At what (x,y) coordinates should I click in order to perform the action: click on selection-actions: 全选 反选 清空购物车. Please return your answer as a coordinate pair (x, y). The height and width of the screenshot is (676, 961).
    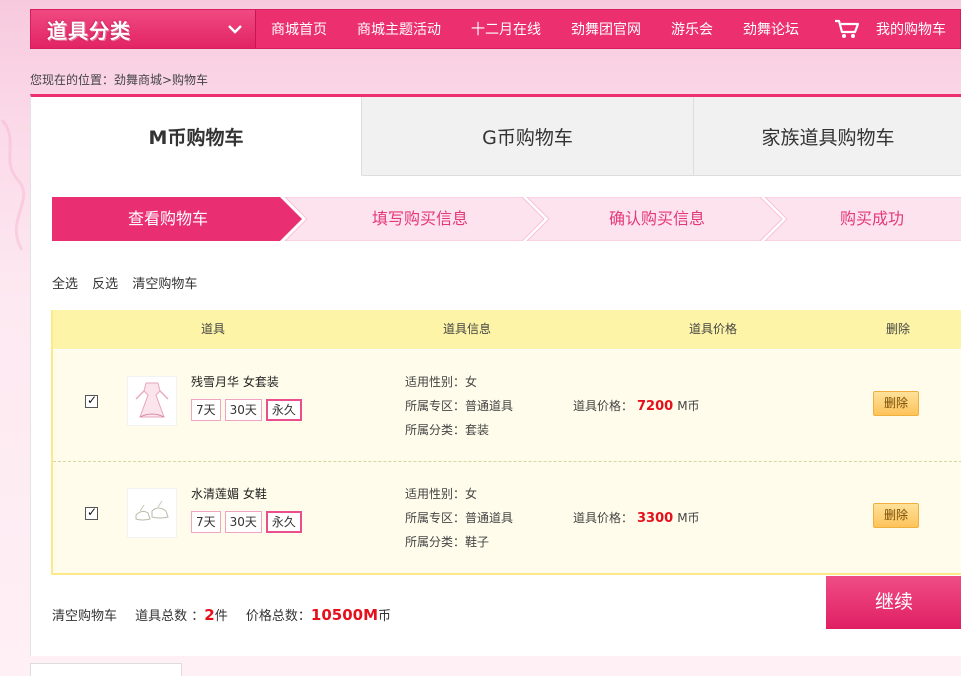
    Looking at the image, I should click on (129, 282).